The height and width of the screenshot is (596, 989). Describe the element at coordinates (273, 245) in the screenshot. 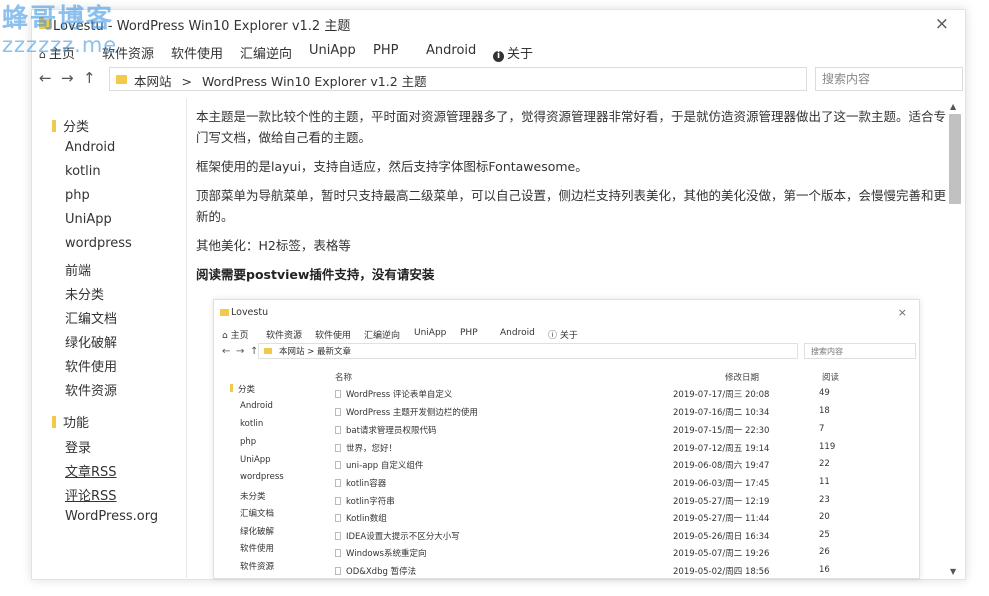

I see `article-paragraph: 其他美化：H2标签，表格等` at that location.